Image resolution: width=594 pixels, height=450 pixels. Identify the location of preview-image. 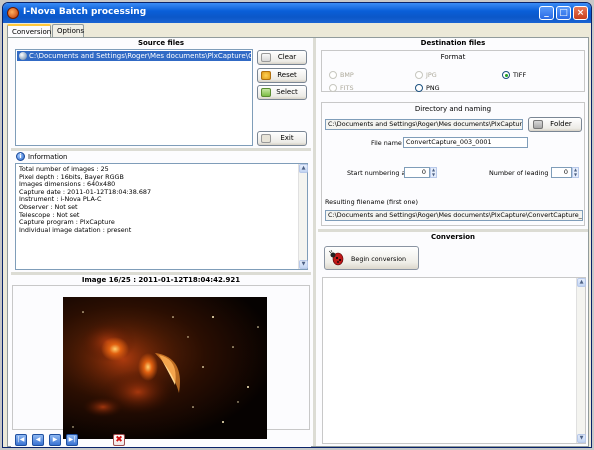
(165, 368).